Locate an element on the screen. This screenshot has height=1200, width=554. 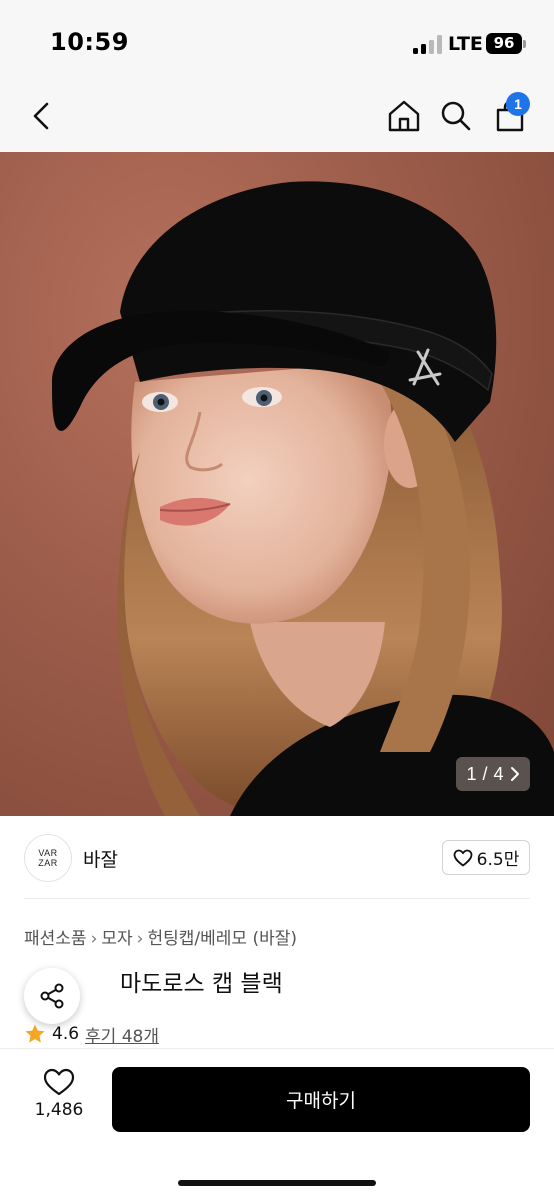
review-link: 후기 48개 is located at coordinates (122, 1034).